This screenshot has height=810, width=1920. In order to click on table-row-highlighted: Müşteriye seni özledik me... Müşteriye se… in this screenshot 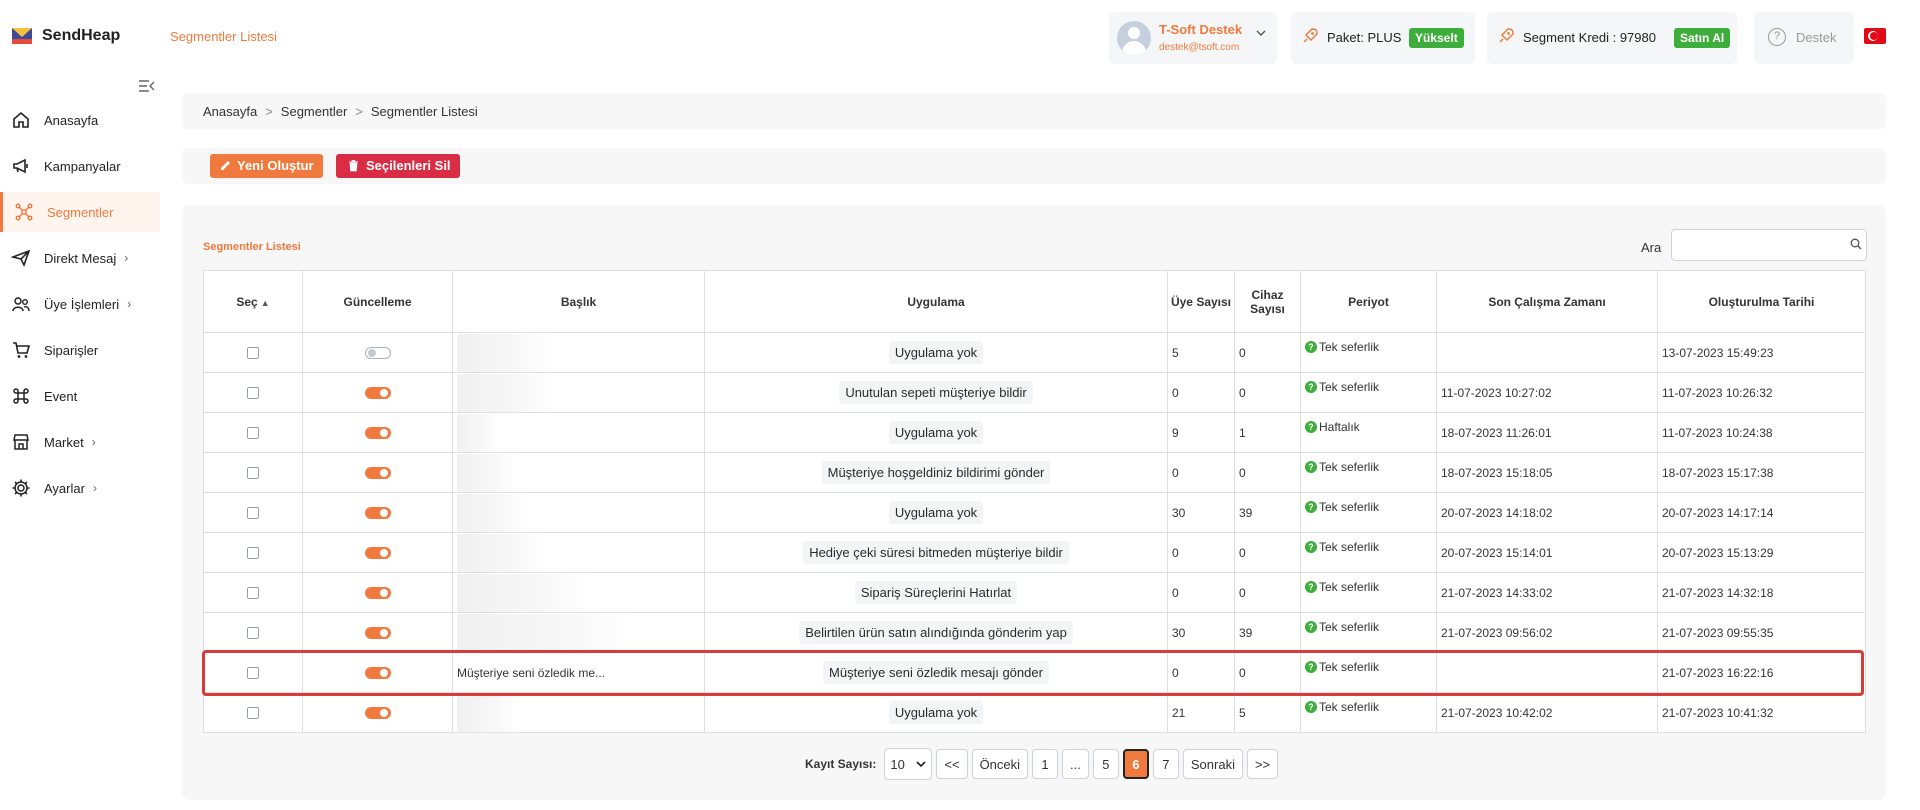, I will do `click(1034, 672)`.